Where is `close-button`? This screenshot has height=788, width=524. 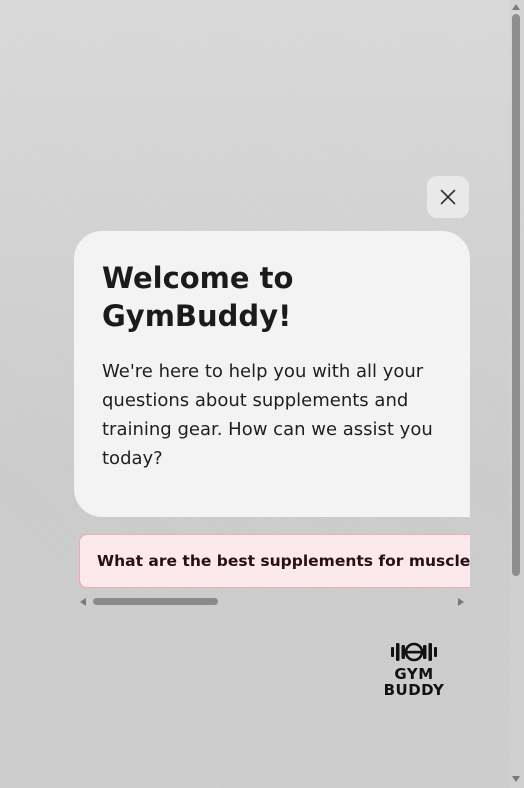 close-button is located at coordinates (448, 197).